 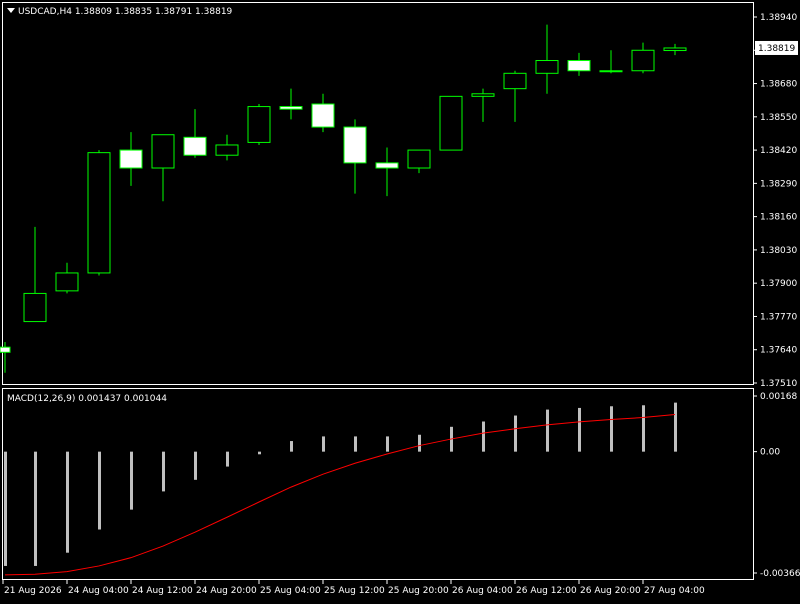 What do you see at coordinates (162, 591) in the screenshot?
I see `time-tick-label: 24 Aug 12:00` at bounding box center [162, 591].